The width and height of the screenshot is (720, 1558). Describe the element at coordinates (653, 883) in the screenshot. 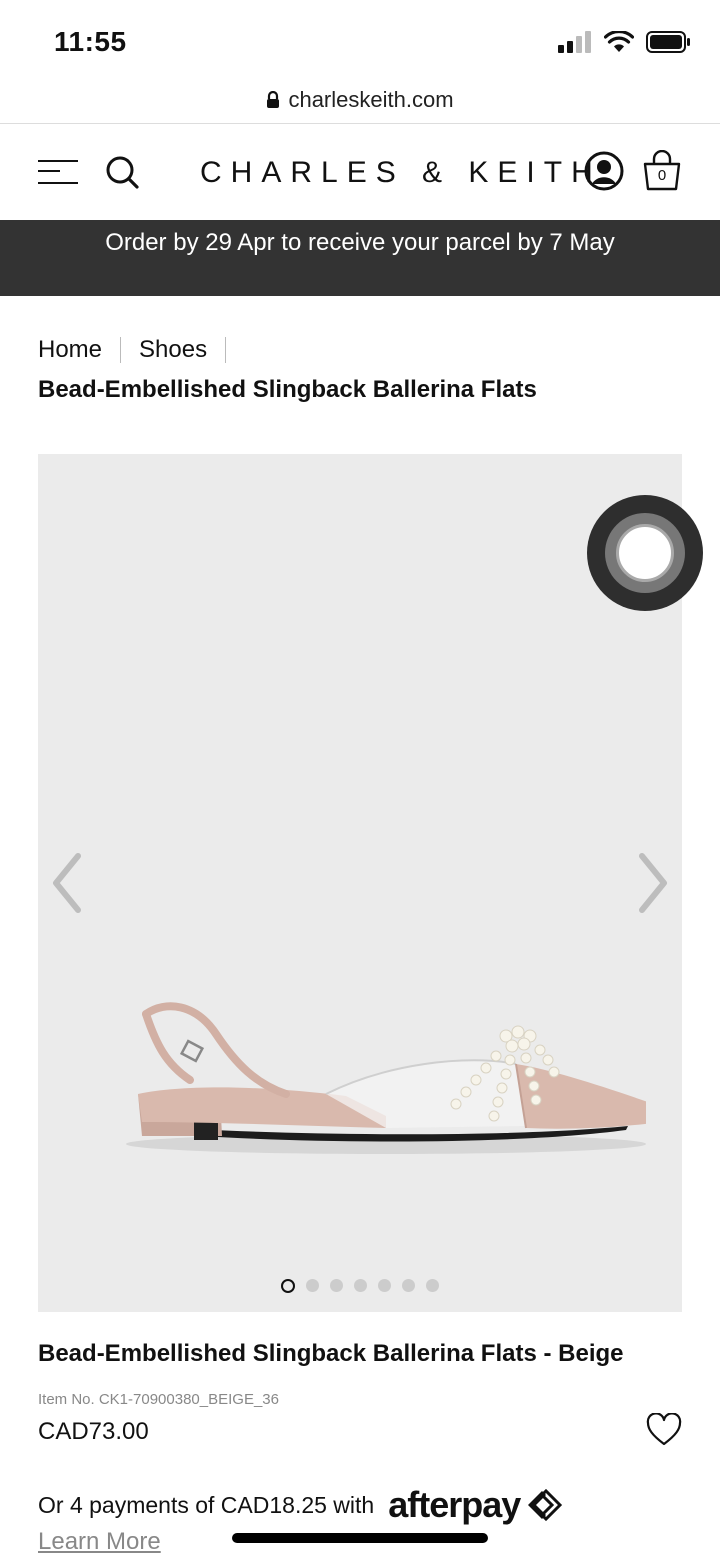

I see `chevron-right-icon` at that location.